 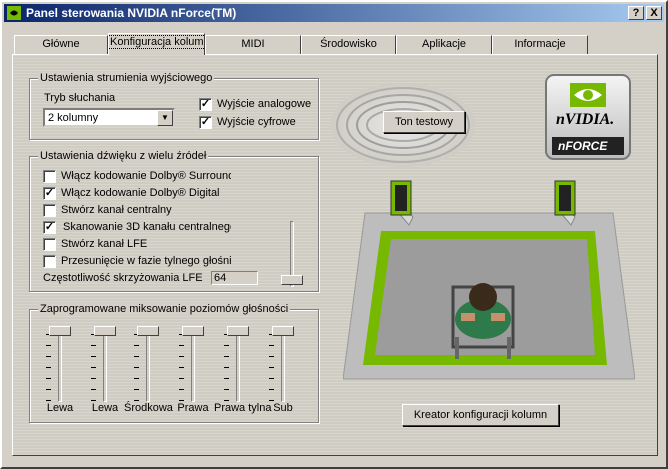 I want to click on lfe-crossover-label: Częstotliwość skrzyżowania LFE, so click(x=123, y=278).